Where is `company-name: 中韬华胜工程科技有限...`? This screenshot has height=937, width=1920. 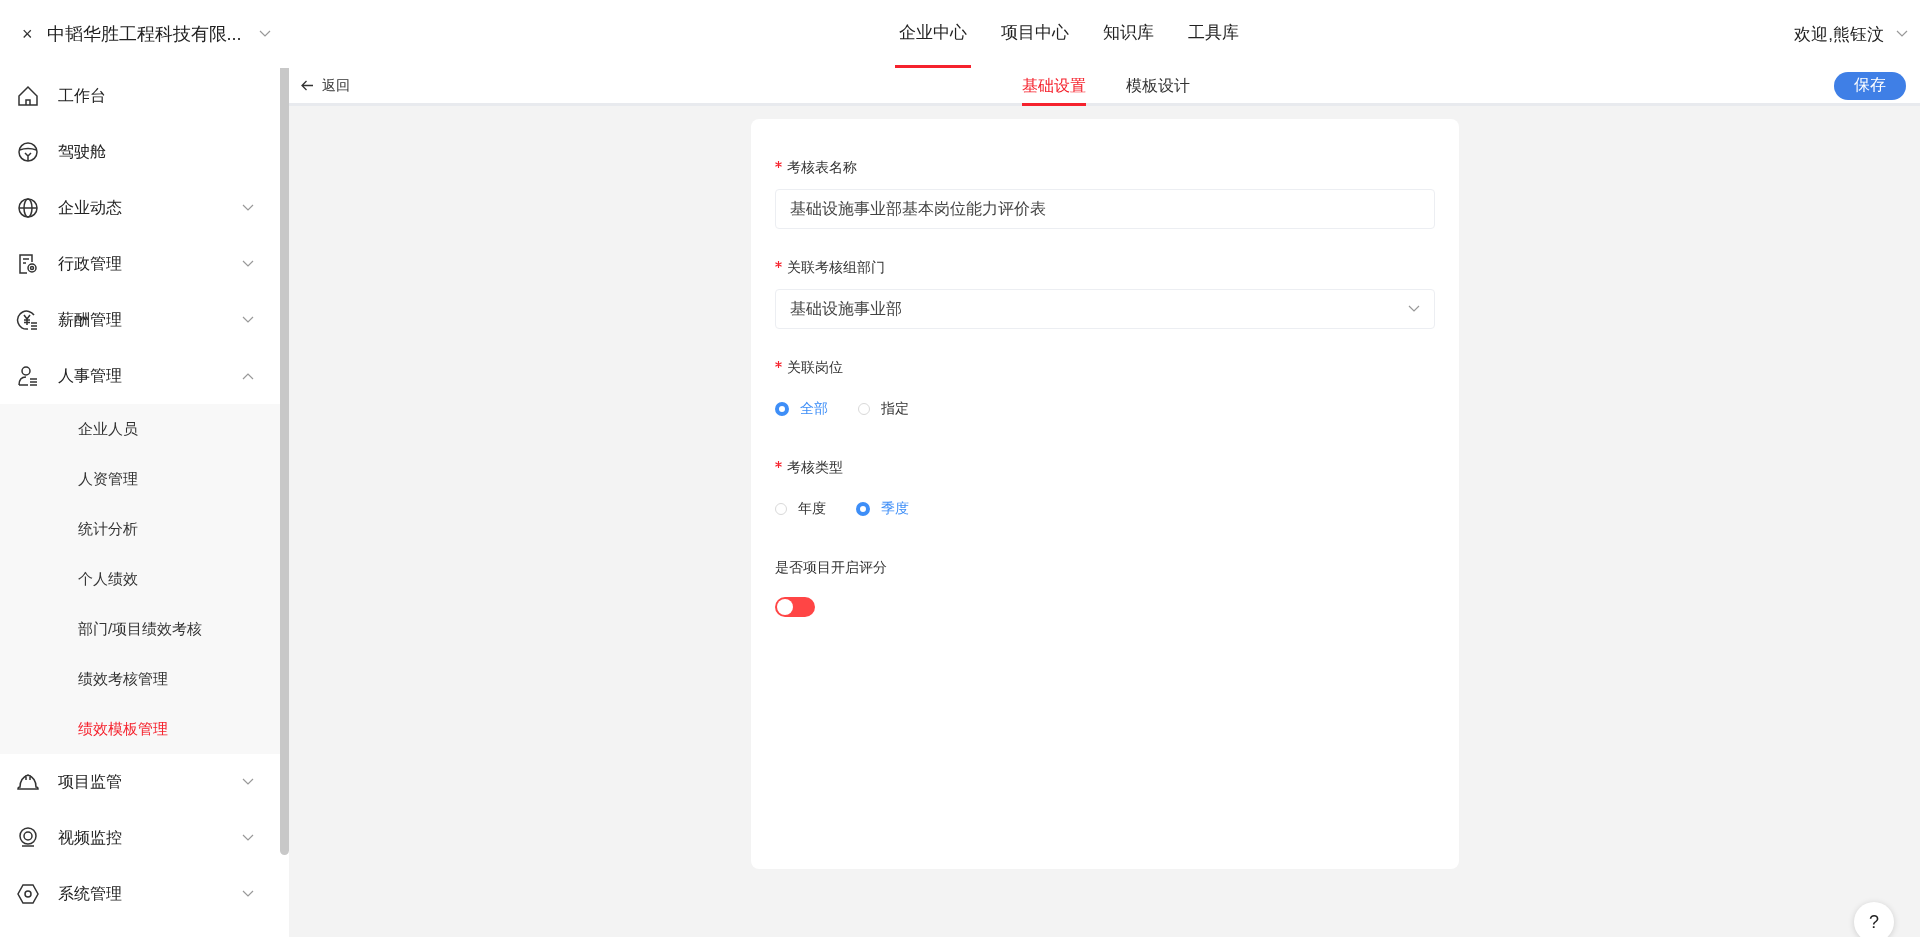 company-name: 中韬华胜工程科技有限... is located at coordinates (144, 34).